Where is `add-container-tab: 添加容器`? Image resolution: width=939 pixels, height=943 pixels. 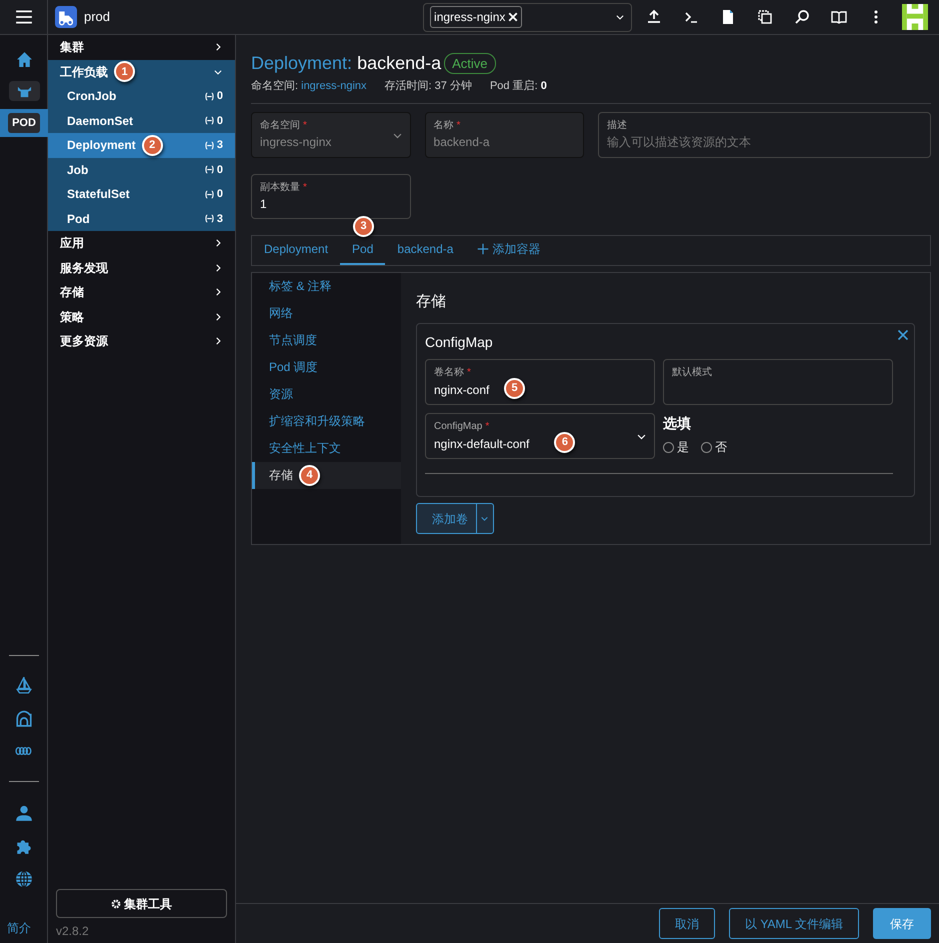 add-container-tab: 添加容器 is located at coordinates (508, 250).